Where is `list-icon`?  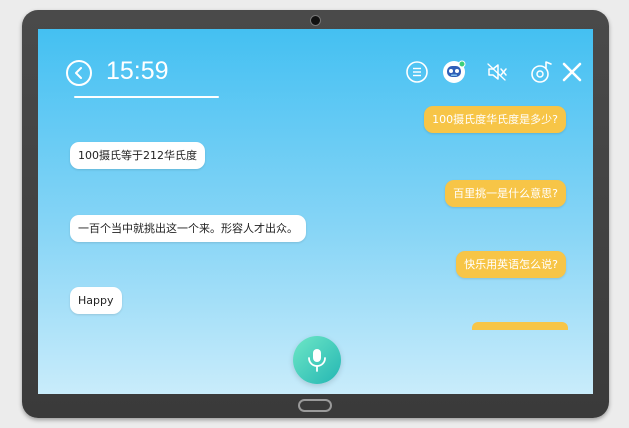
list-icon is located at coordinates (417, 72).